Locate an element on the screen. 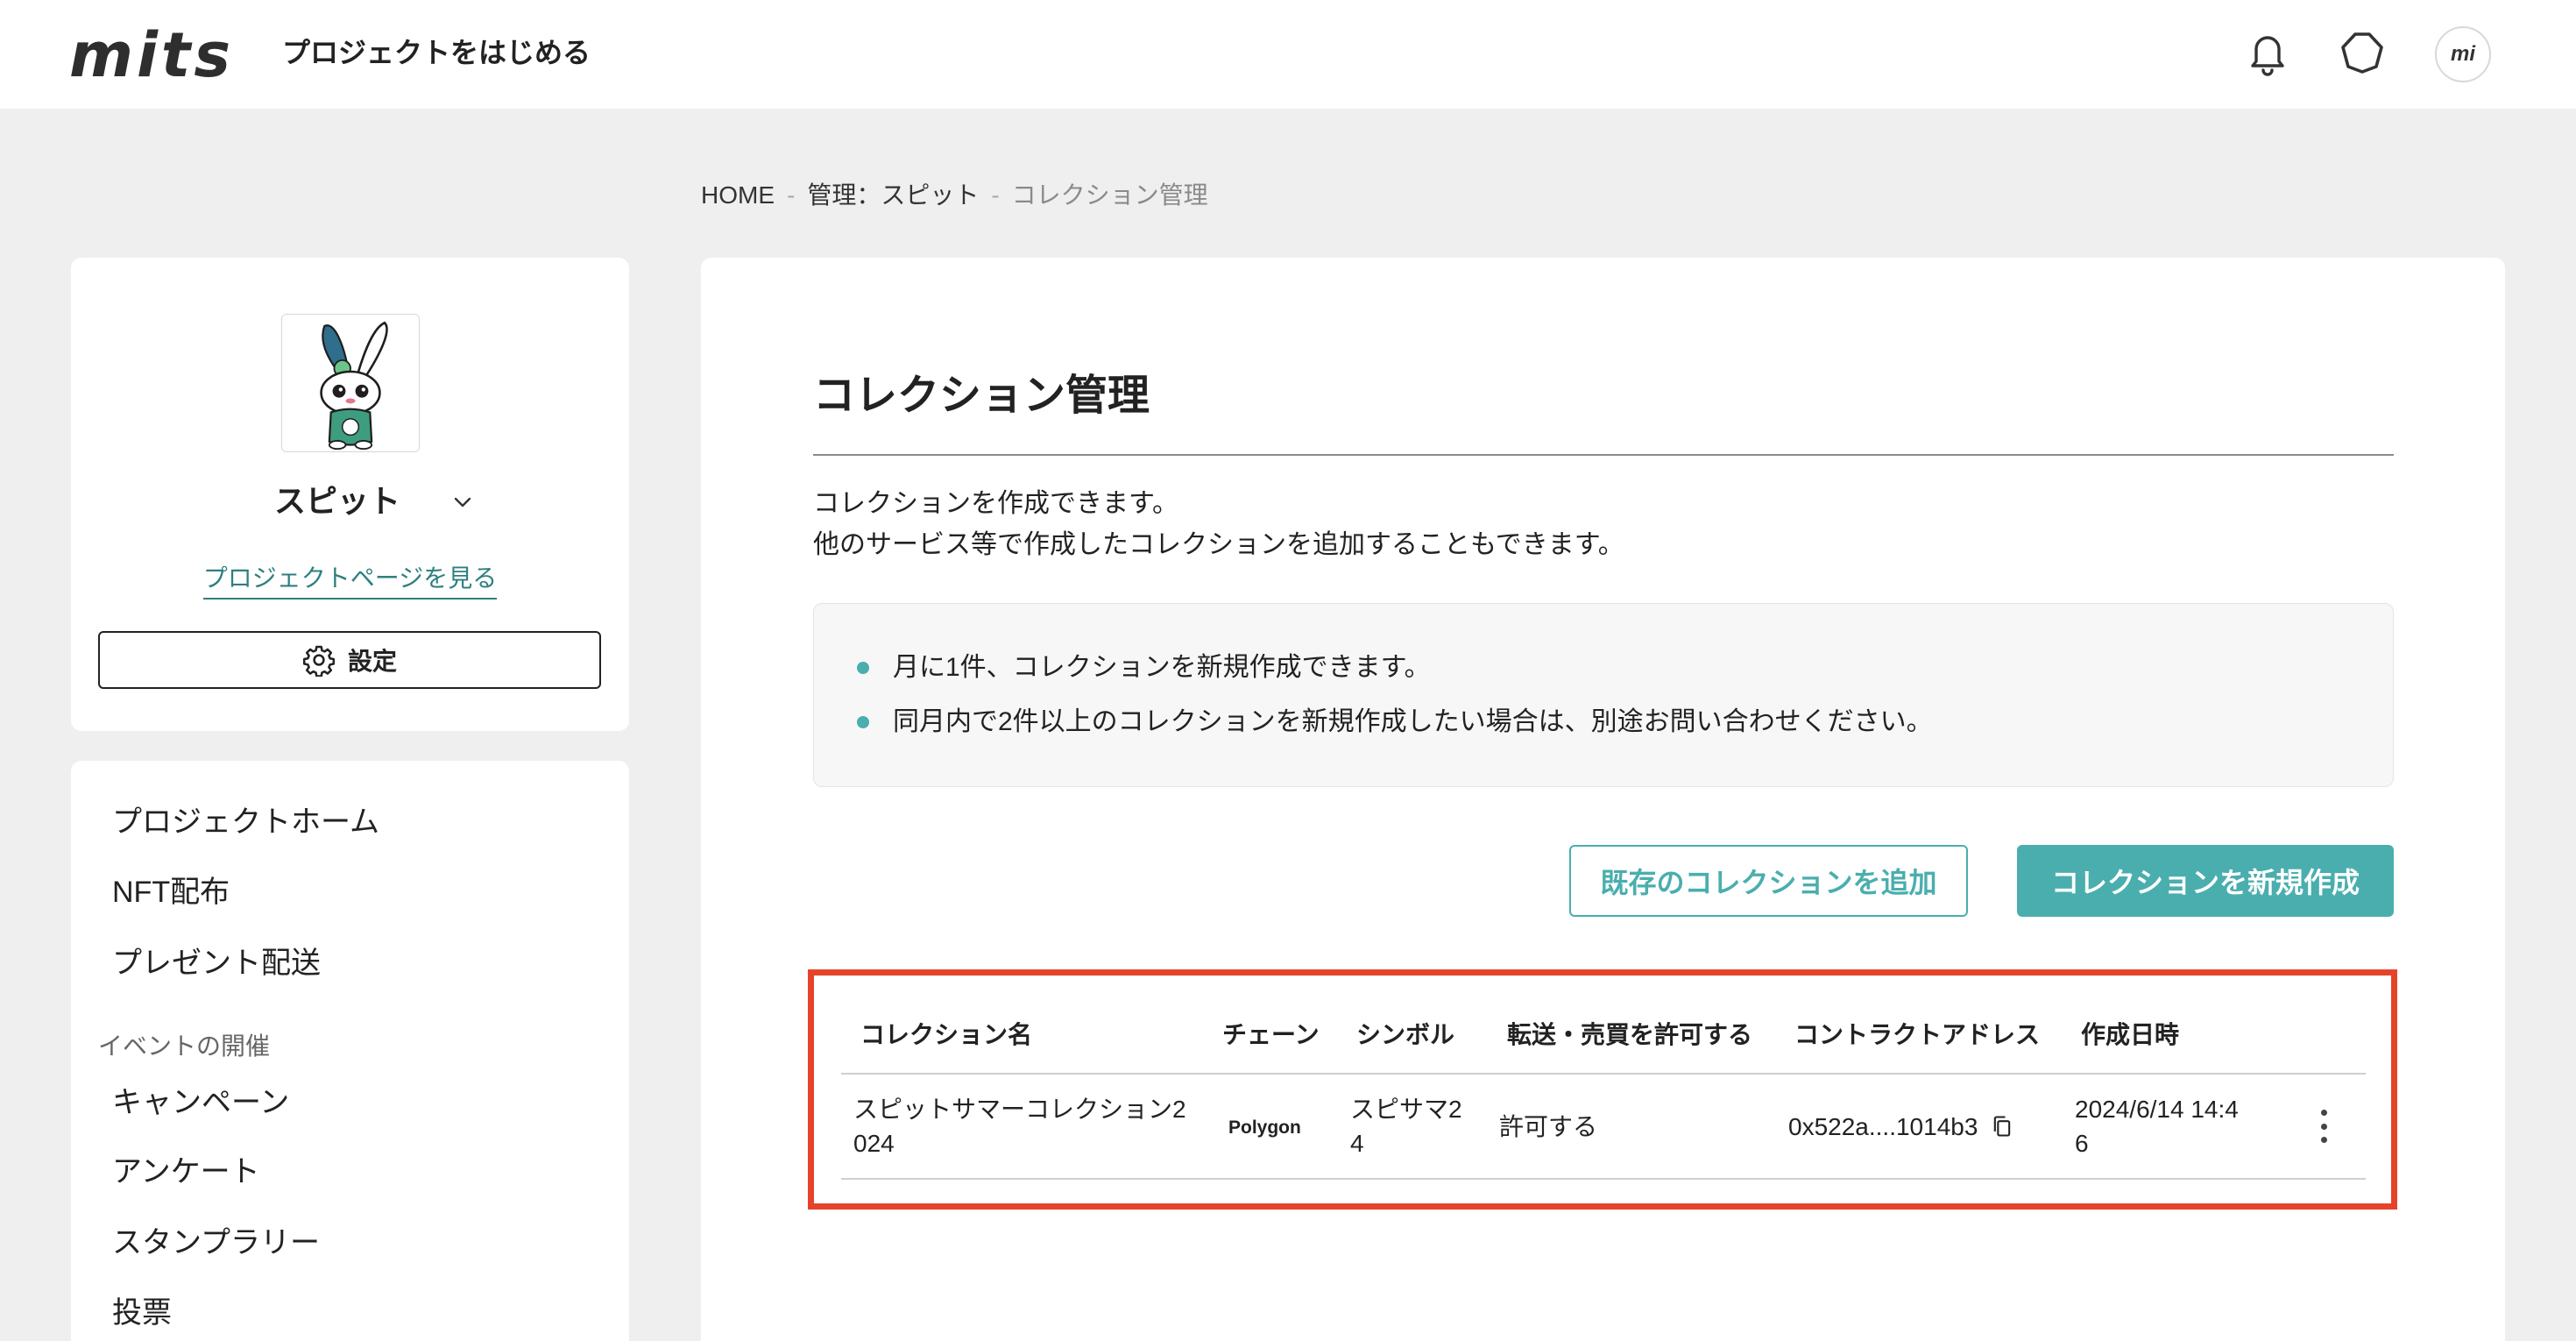 This screenshot has height=1341, width=2576. sidebar-item-vote: 投票 is located at coordinates (142, 1313).